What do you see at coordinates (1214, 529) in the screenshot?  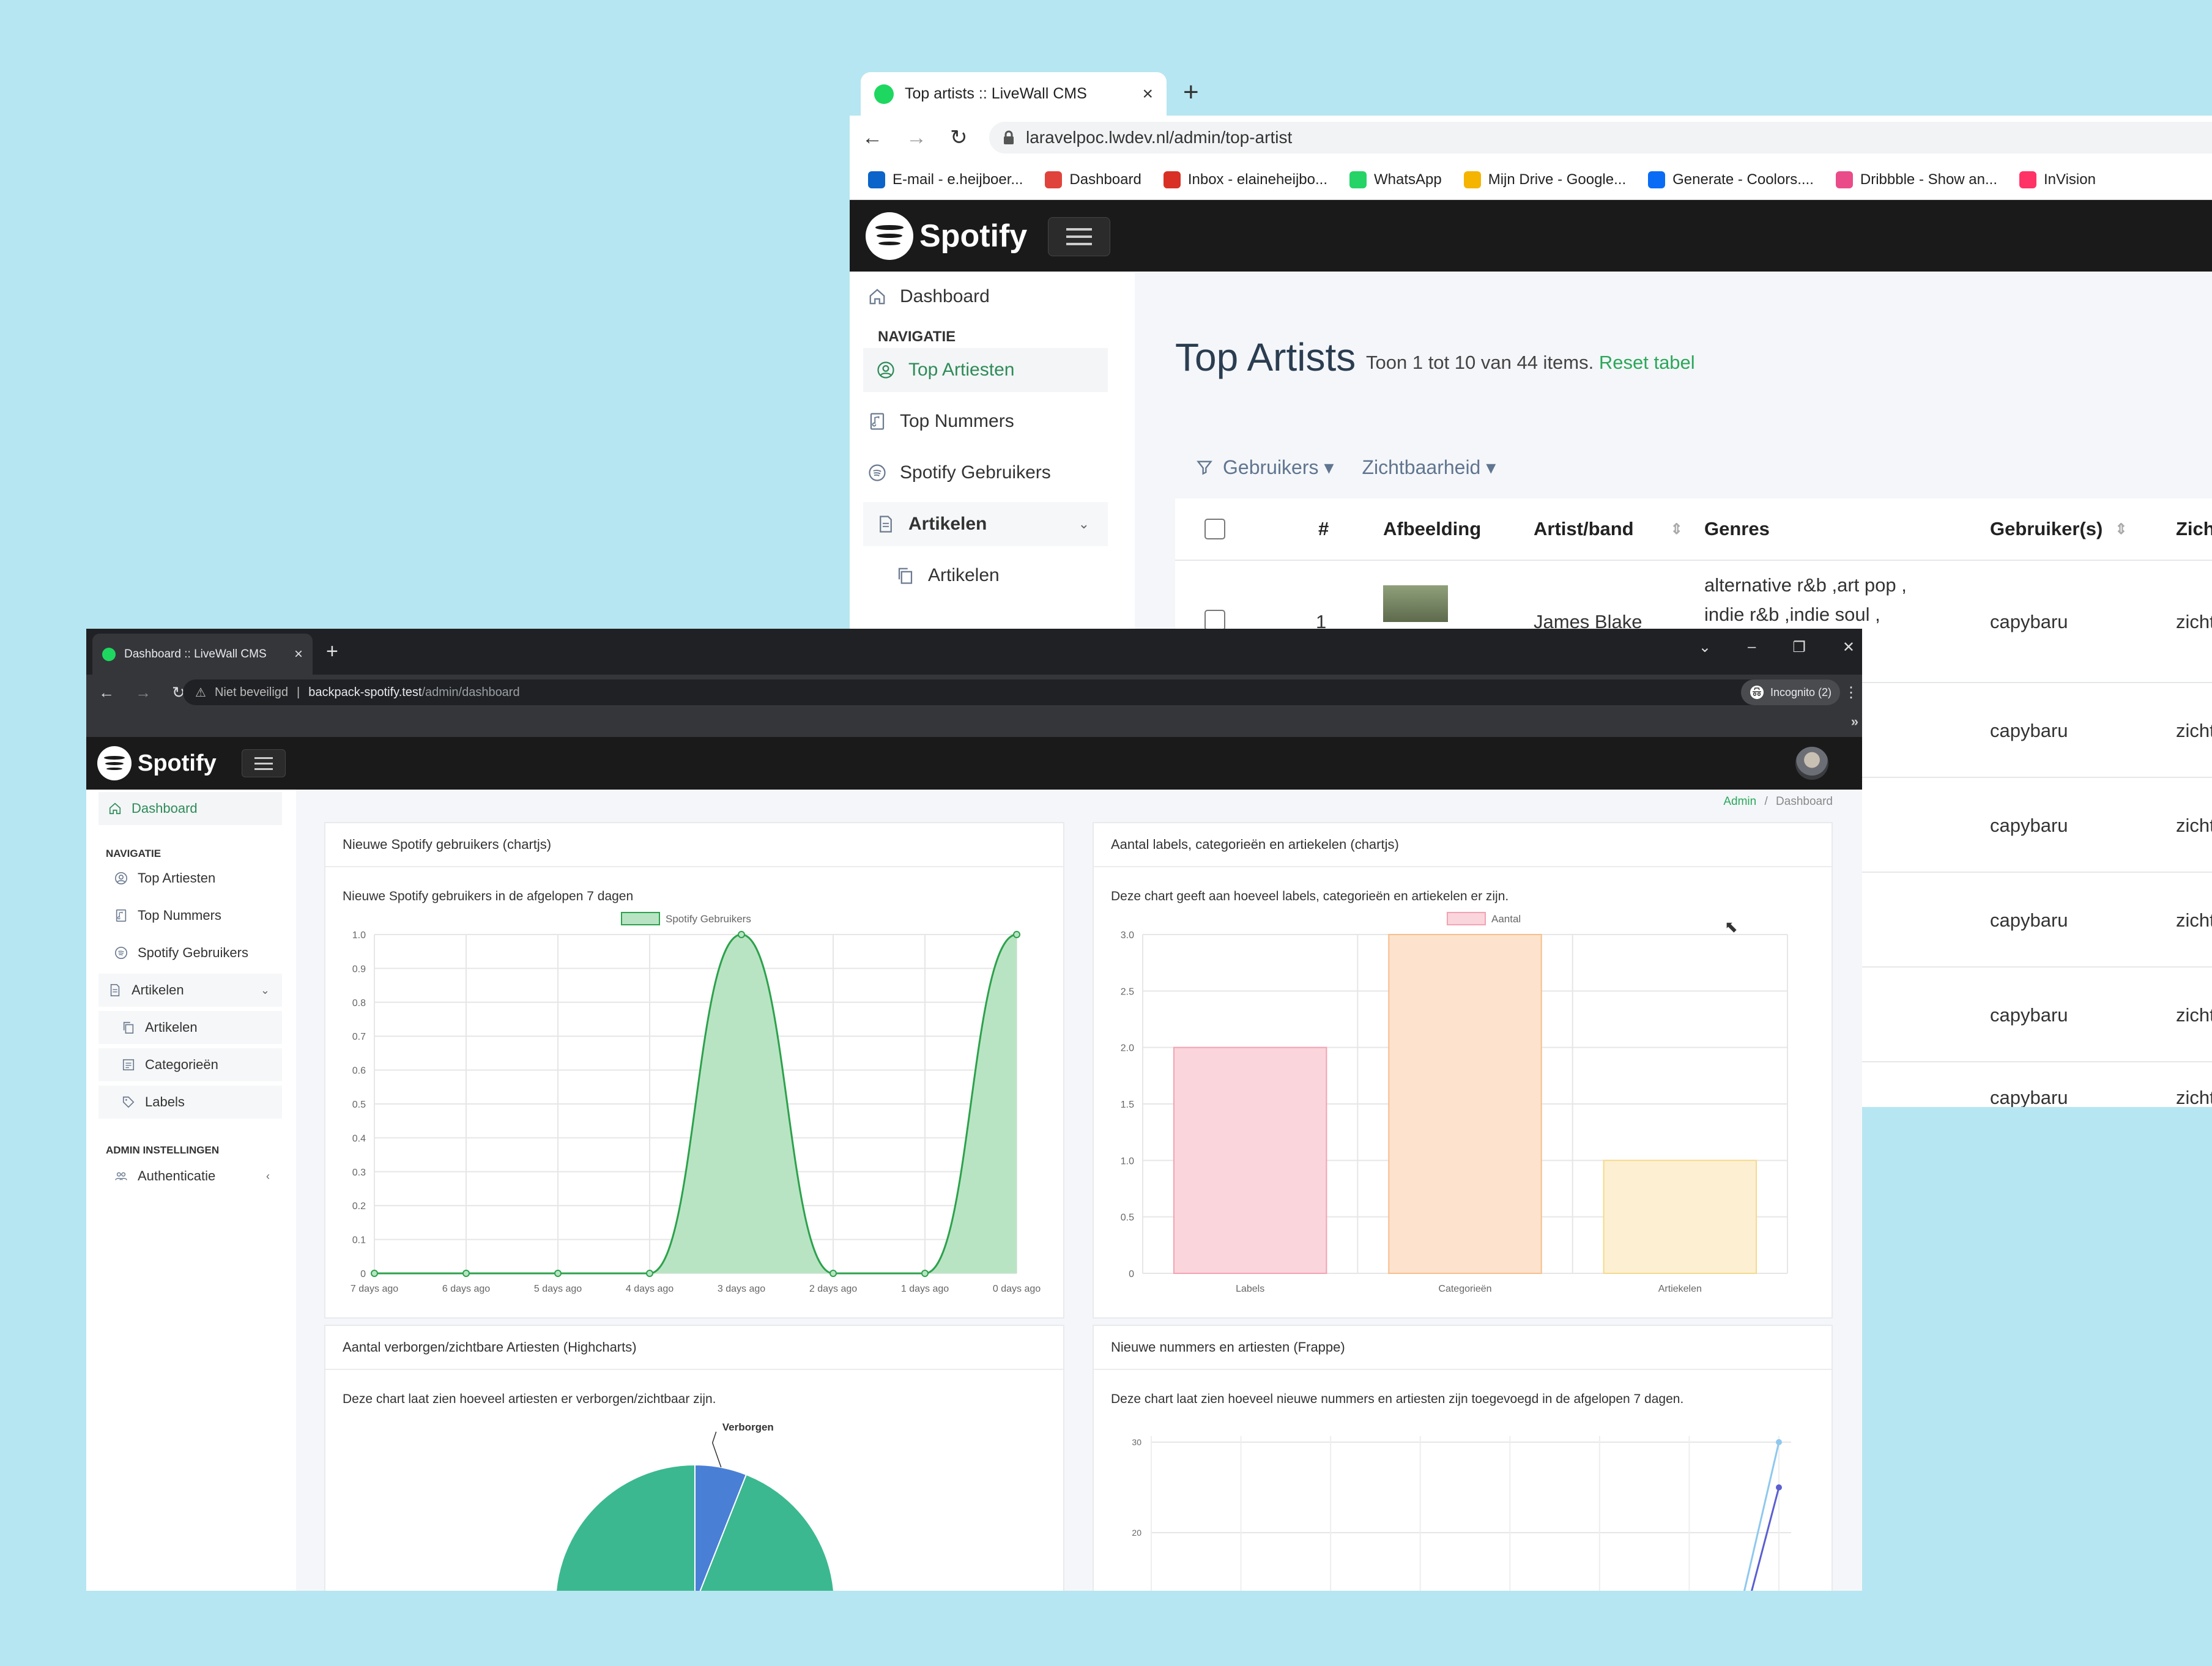 I see `select-all-checkbox` at bounding box center [1214, 529].